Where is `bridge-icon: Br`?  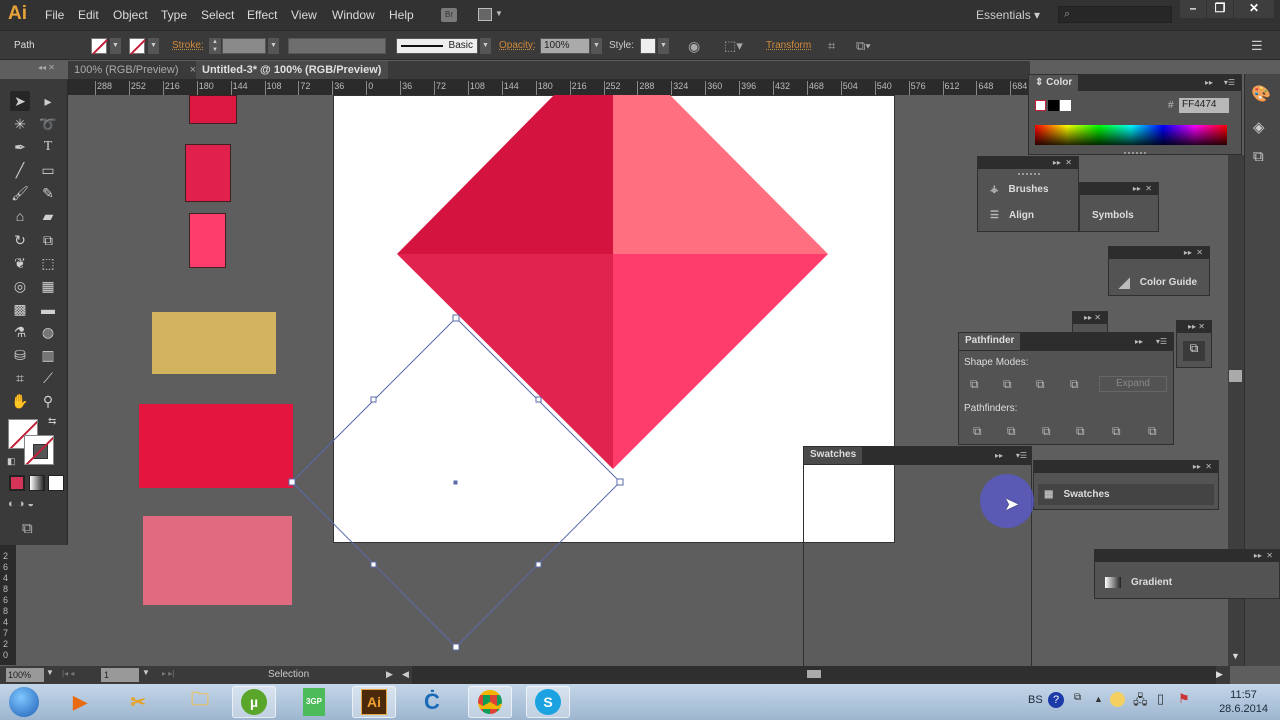 bridge-icon: Br is located at coordinates (449, 15).